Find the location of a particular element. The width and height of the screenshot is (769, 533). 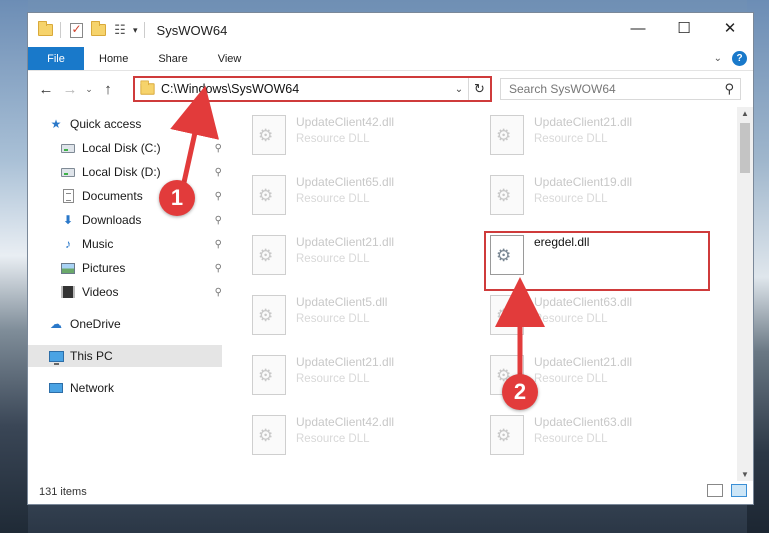

search-input: Search SysWOW64 ⚲ is located at coordinates (620, 89).